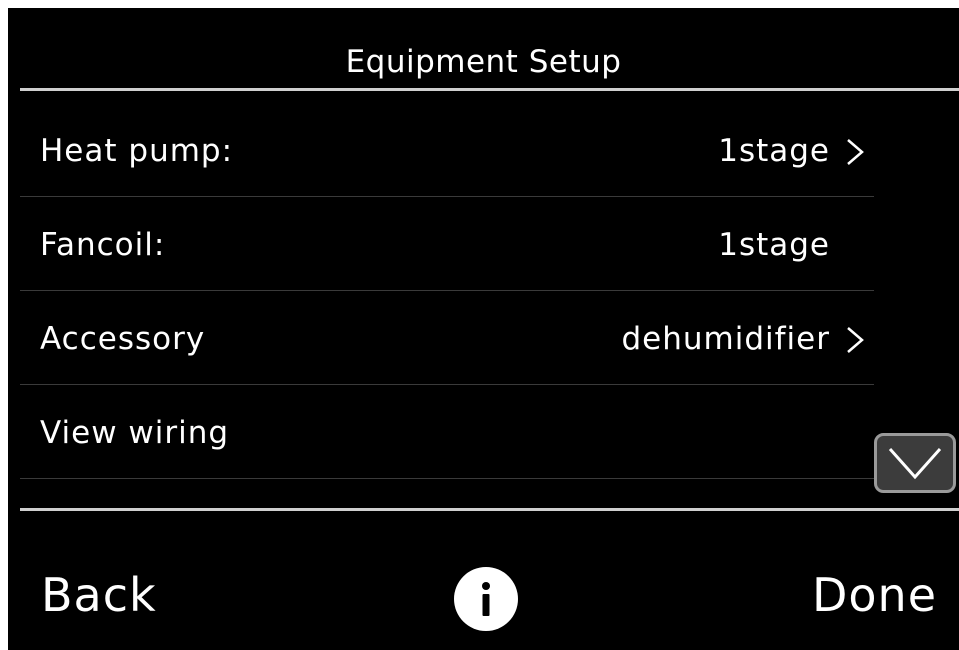 The width and height of the screenshot is (959, 650). Describe the element at coordinates (135, 433) in the screenshot. I see `list-item-label: View wiring` at that location.